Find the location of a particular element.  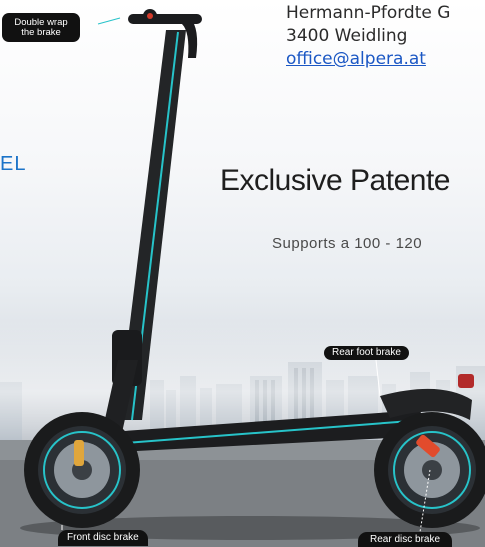

front-wheel-icon is located at coordinates (82, 470).